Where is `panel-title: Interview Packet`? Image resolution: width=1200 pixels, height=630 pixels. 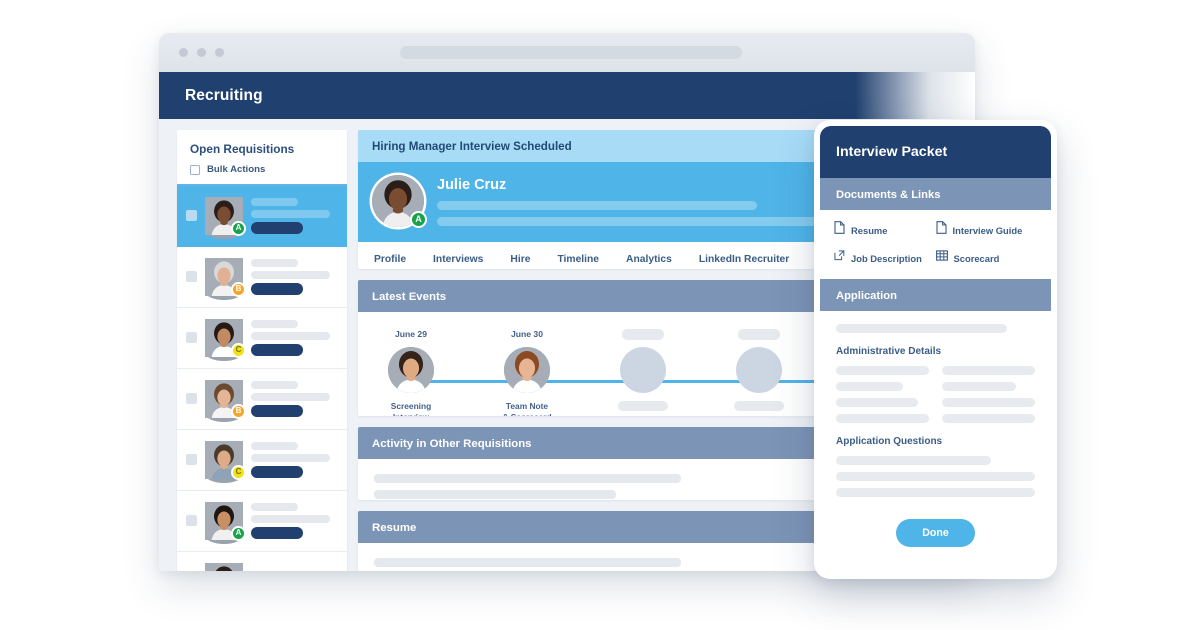 panel-title: Interview Packet is located at coordinates (892, 152).